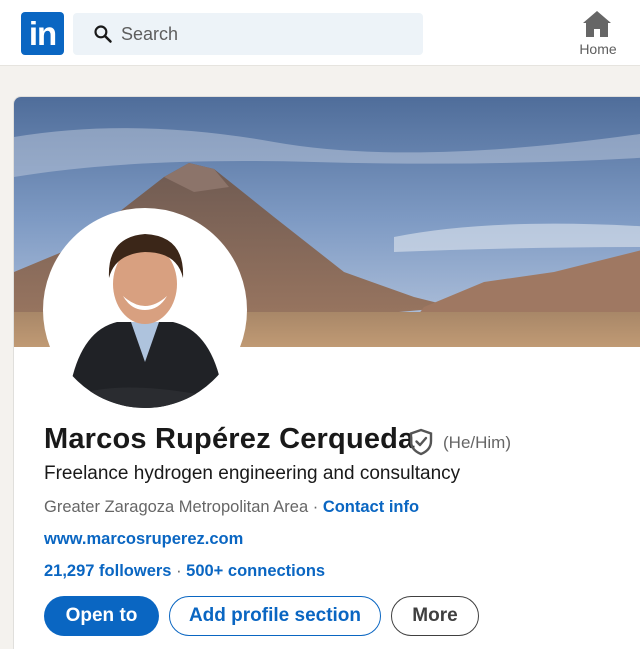 The height and width of the screenshot is (649, 640). Describe the element at coordinates (597, 24) in the screenshot. I see `home-icon` at that location.